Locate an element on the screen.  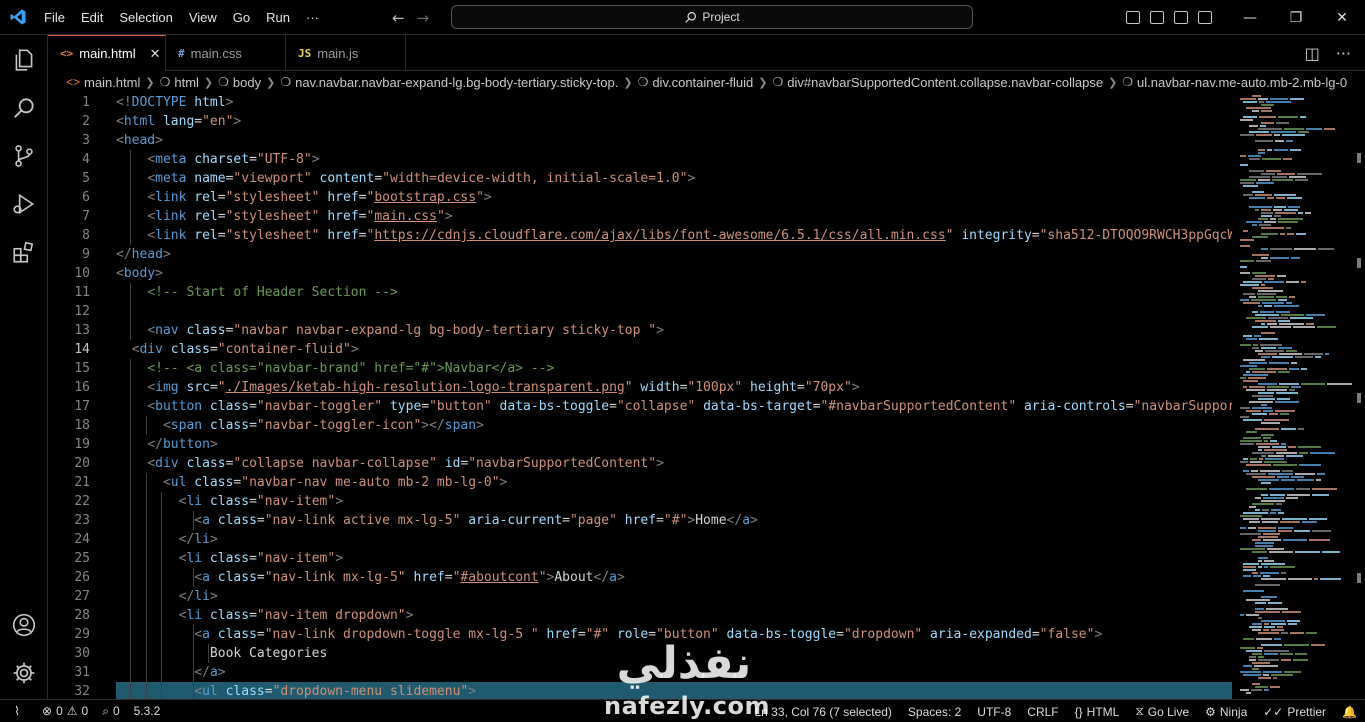
command-center-search: Project is located at coordinates (712, 17).